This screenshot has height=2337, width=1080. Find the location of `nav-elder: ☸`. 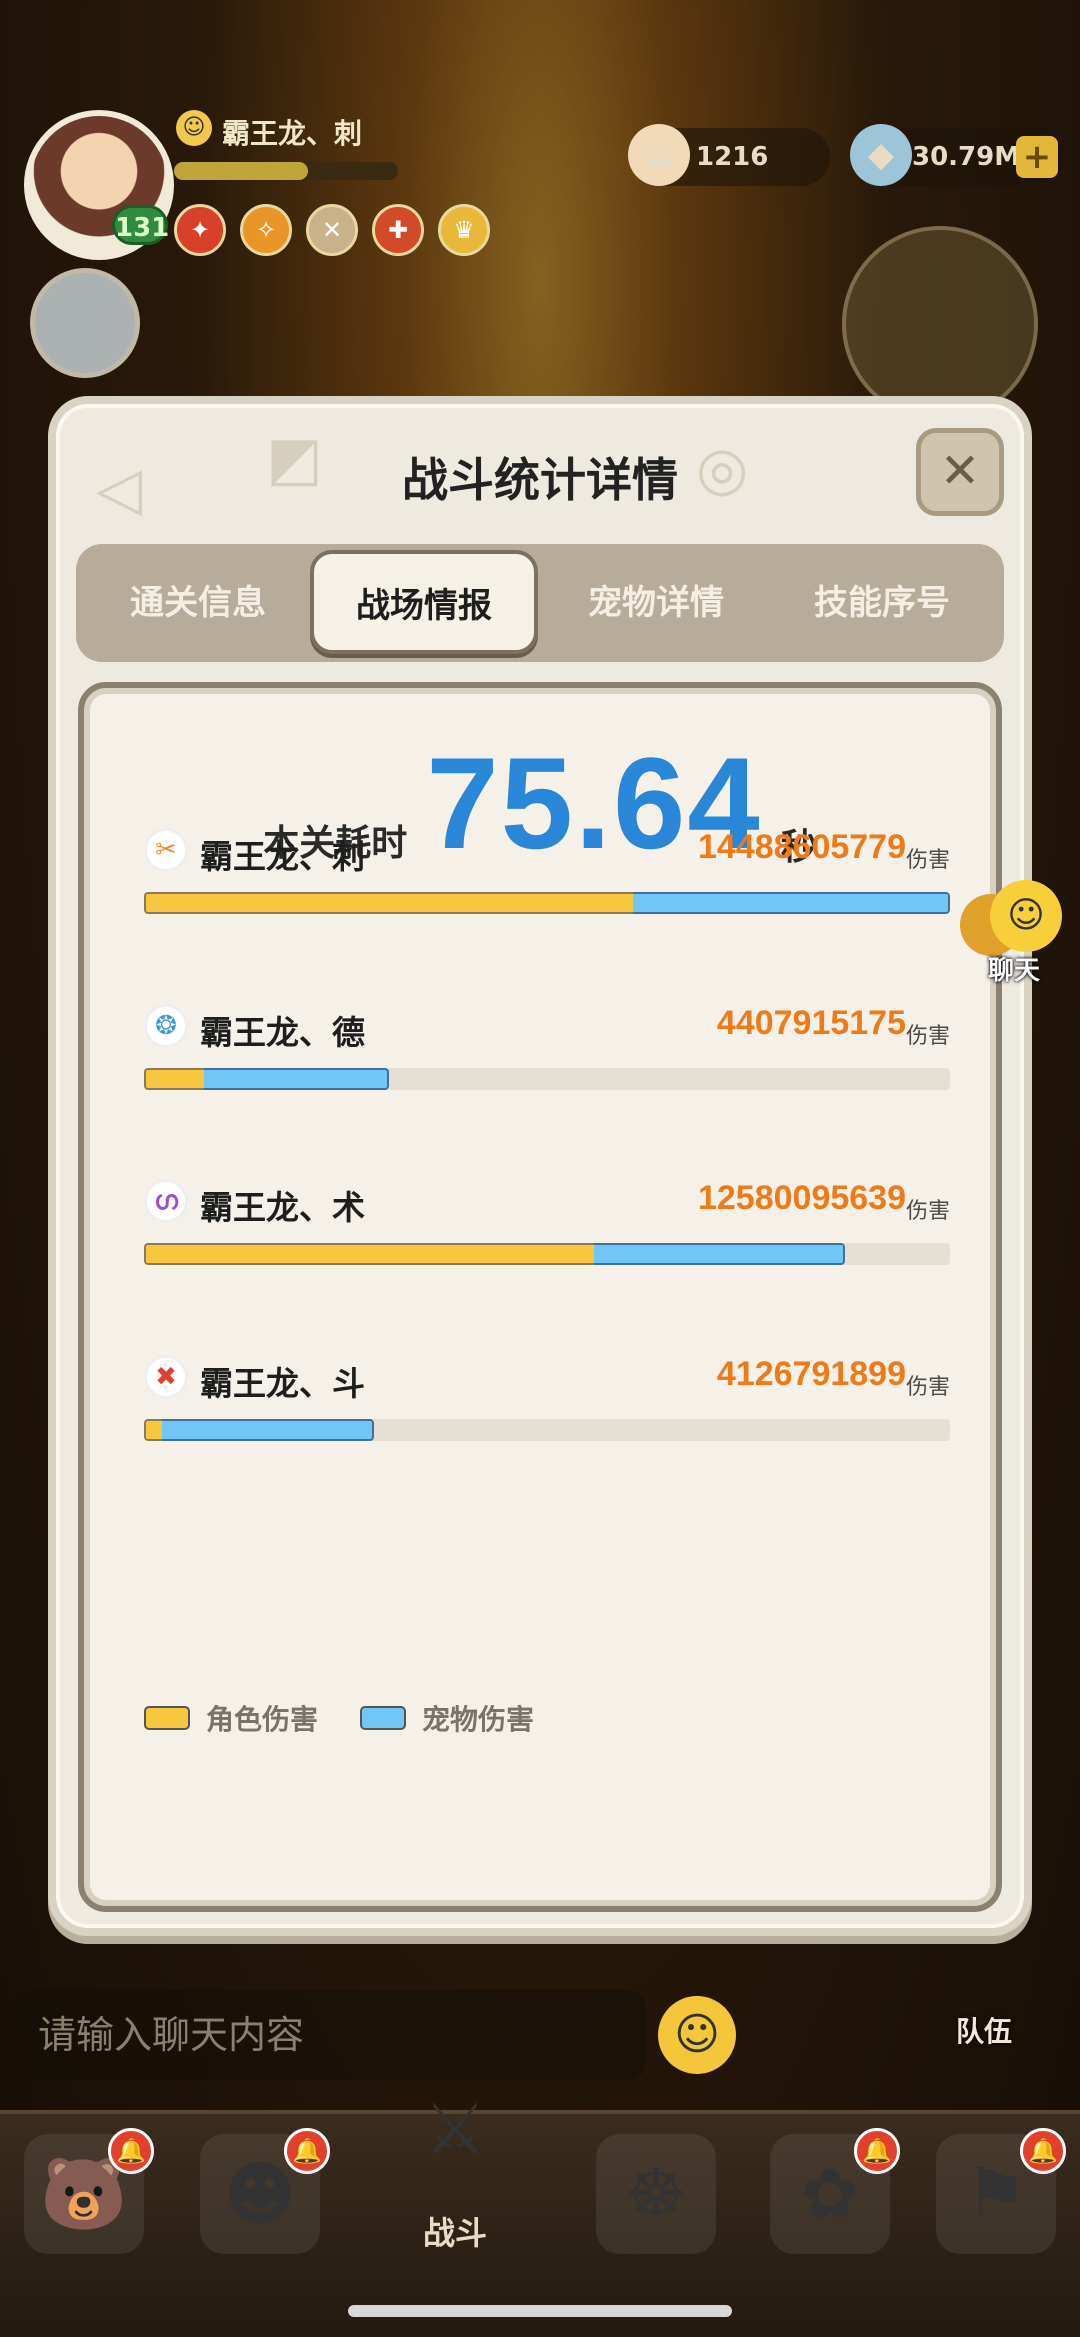

nav-elder: ☸ is located at coordinates (656, 2214).